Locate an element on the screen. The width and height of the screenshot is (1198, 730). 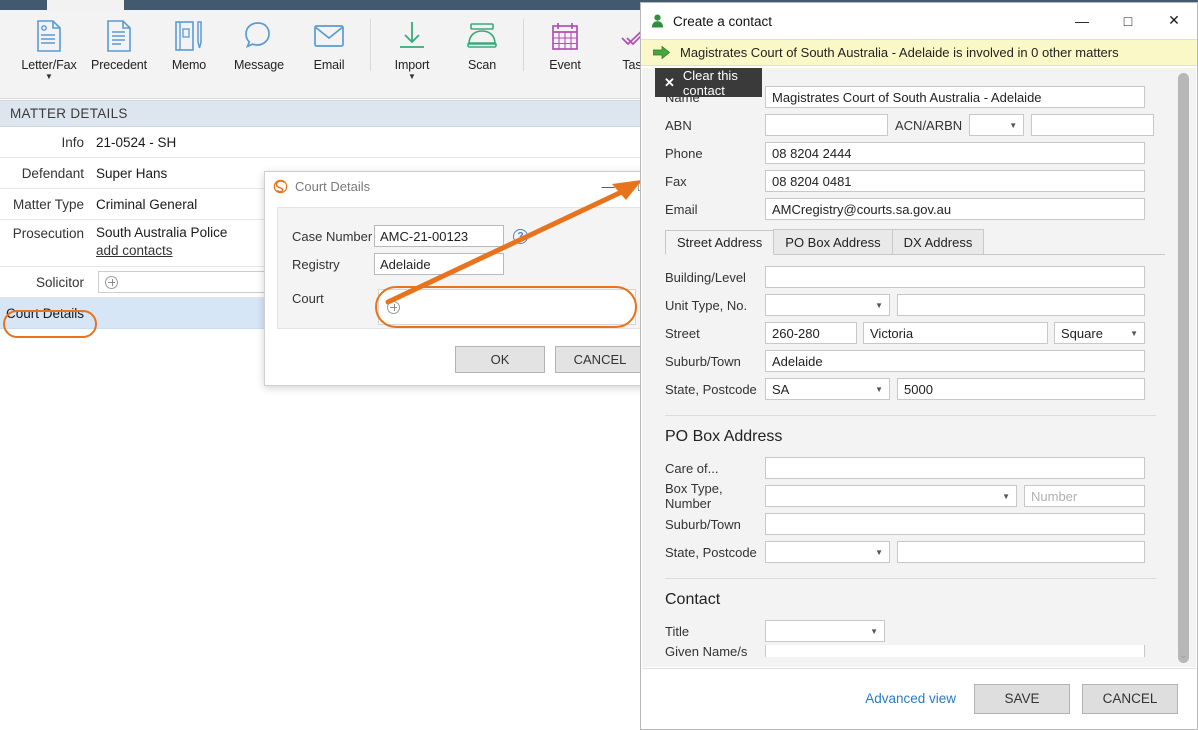
court-dialog-titlebar: Court Details — □ is located at coordinates (462, 186).